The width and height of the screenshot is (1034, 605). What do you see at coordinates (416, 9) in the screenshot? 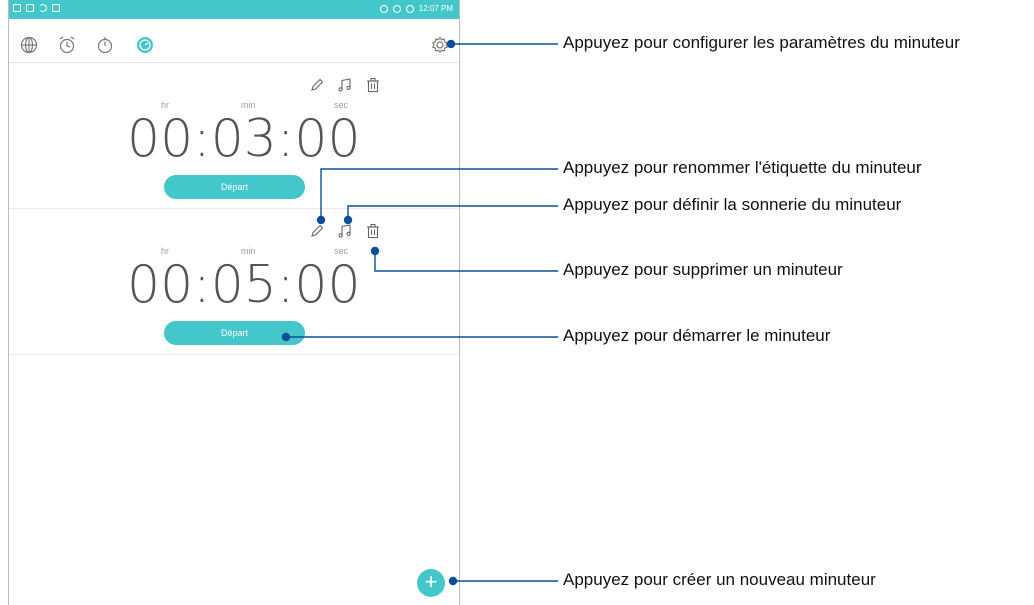
I see `status-system-icons: 12:07 PM` at bounding box center [416, 9].